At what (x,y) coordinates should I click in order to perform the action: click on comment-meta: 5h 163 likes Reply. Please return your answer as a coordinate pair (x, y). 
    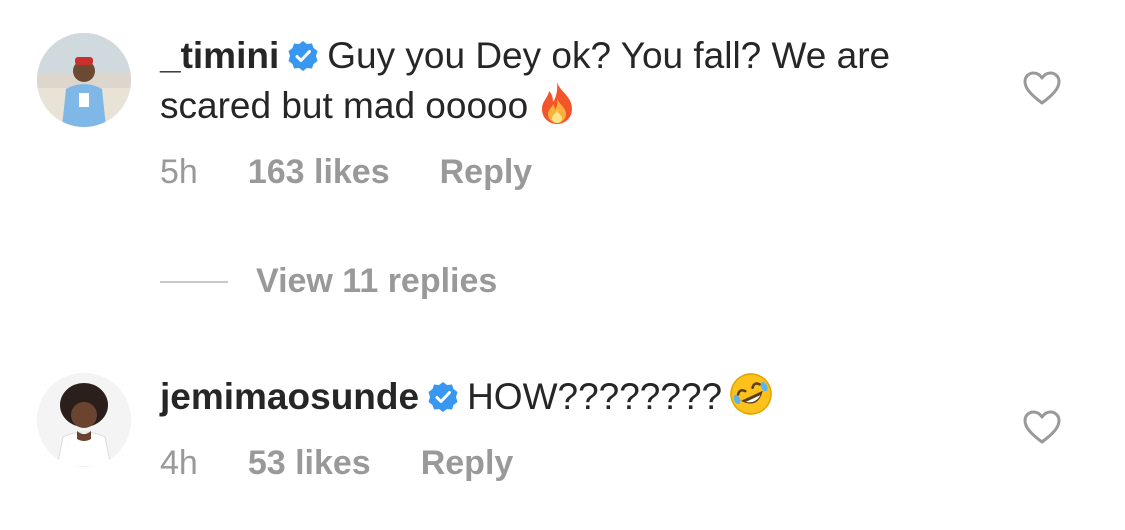
    Looking at the image, I should click on (346, 172).